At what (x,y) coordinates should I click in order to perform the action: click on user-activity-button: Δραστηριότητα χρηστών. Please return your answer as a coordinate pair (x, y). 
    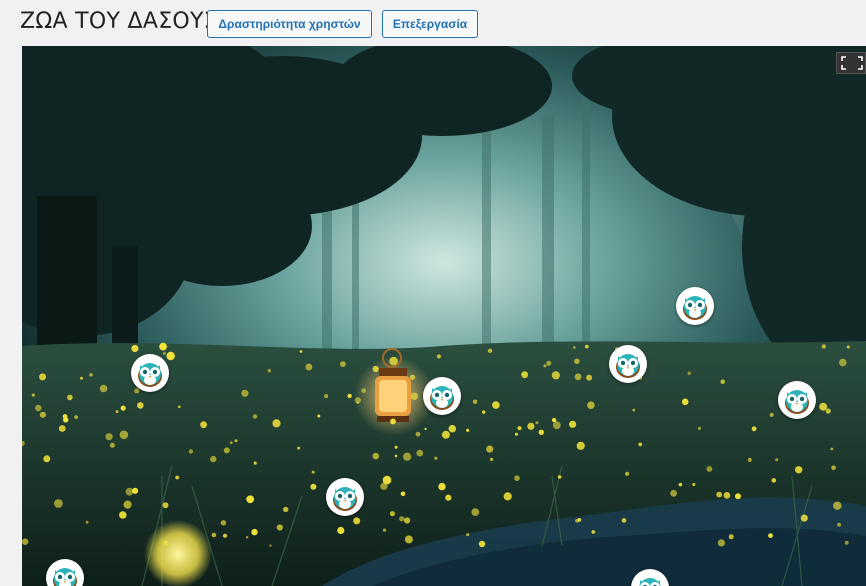
    Looking at the image, I should click on (289, 24).